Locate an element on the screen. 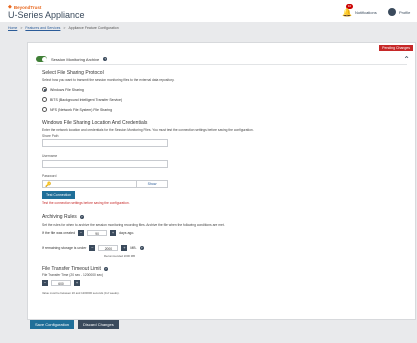 This screenshot has height=343, width=417. file-sharing-heading: Select File Sharing Protocol is located at coordinates (73, 73).